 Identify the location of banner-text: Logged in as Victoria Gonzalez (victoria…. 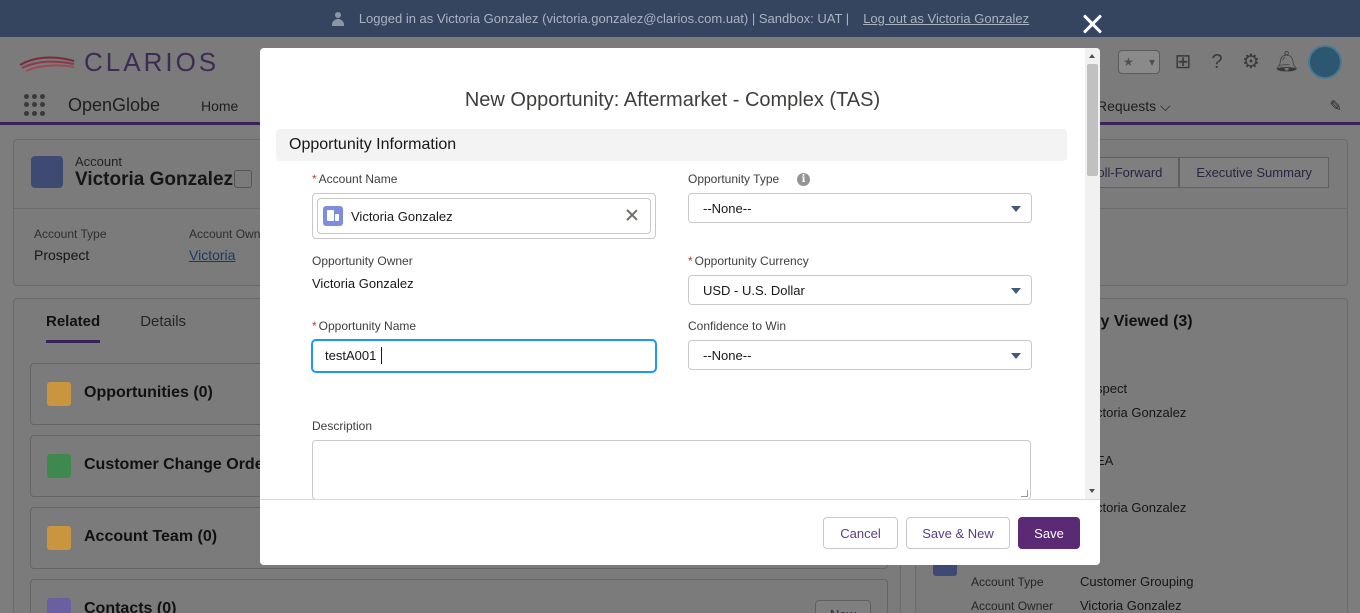
(604, 18).